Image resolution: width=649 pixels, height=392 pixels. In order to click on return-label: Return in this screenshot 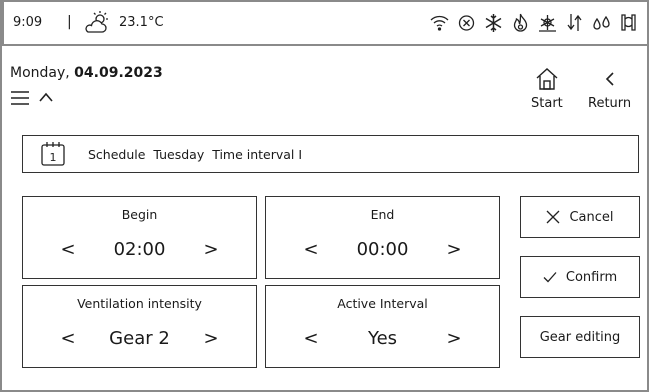, I will do `click(610, 103)`.